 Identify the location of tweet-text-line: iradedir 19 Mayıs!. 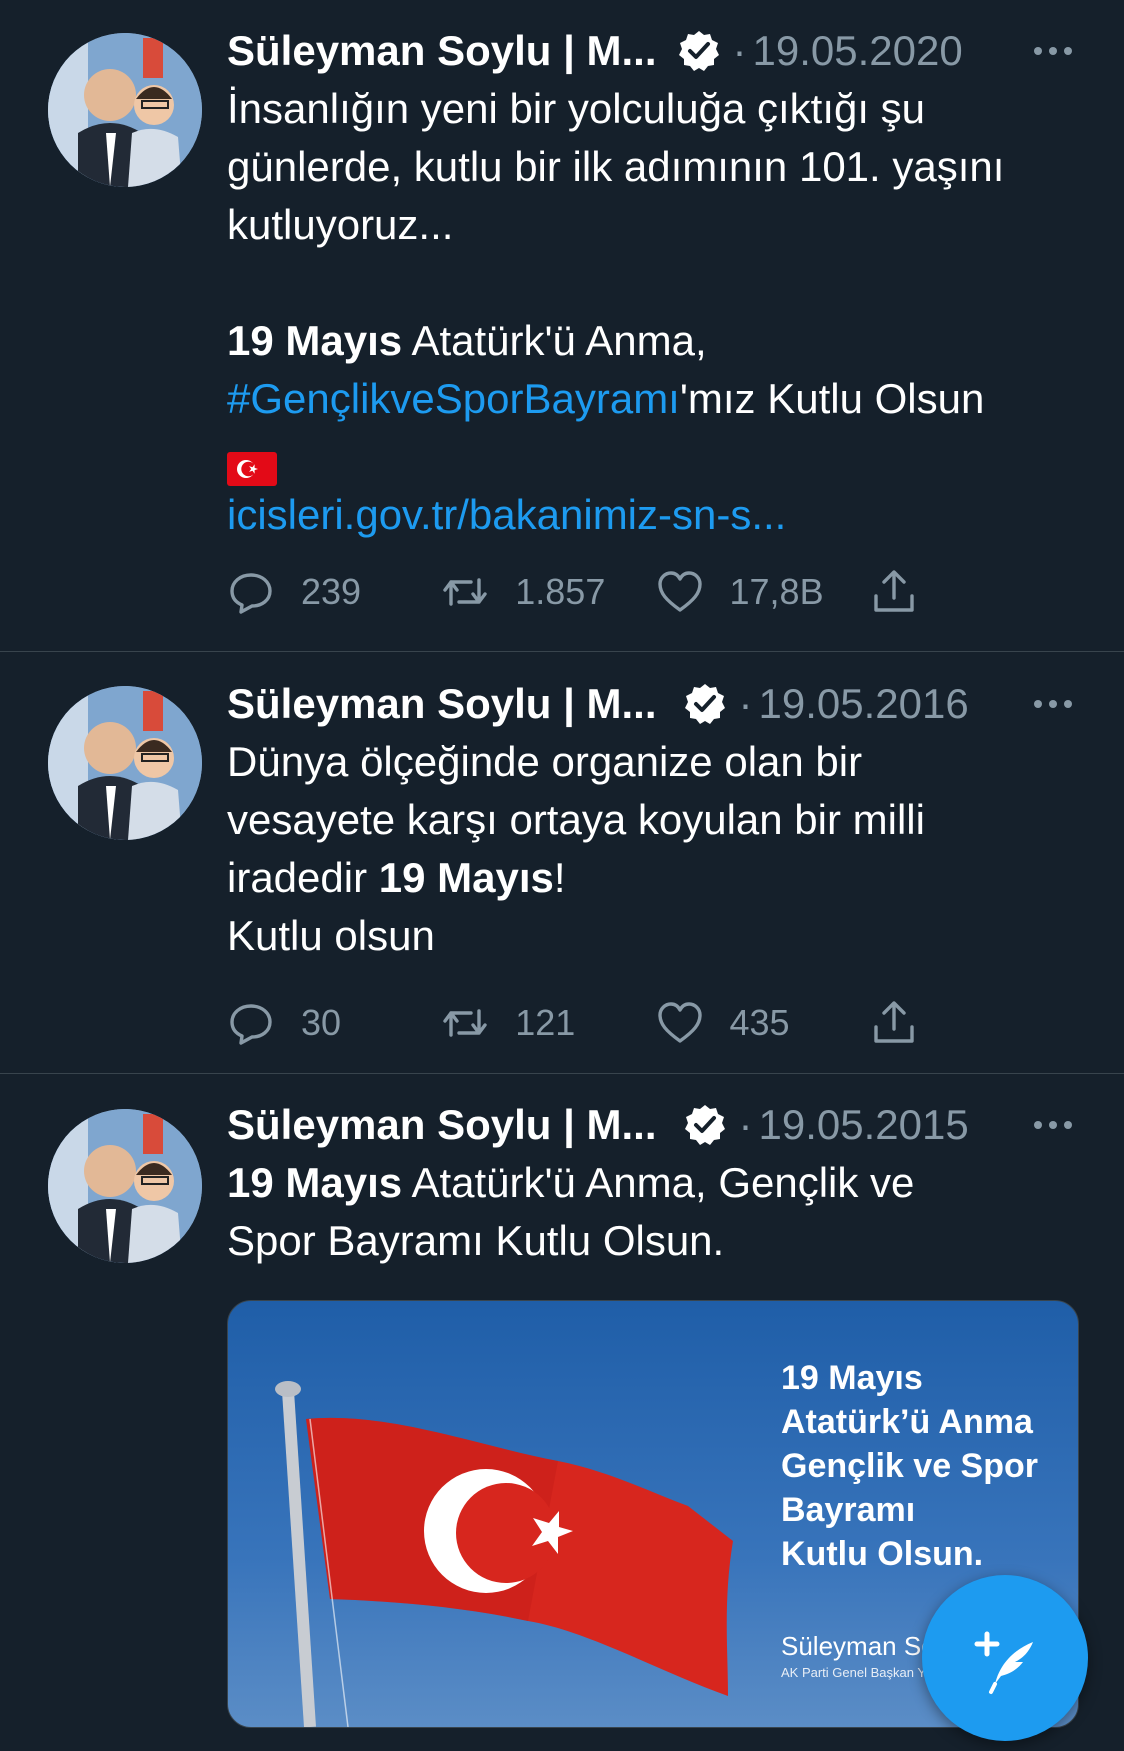
(655, 878).